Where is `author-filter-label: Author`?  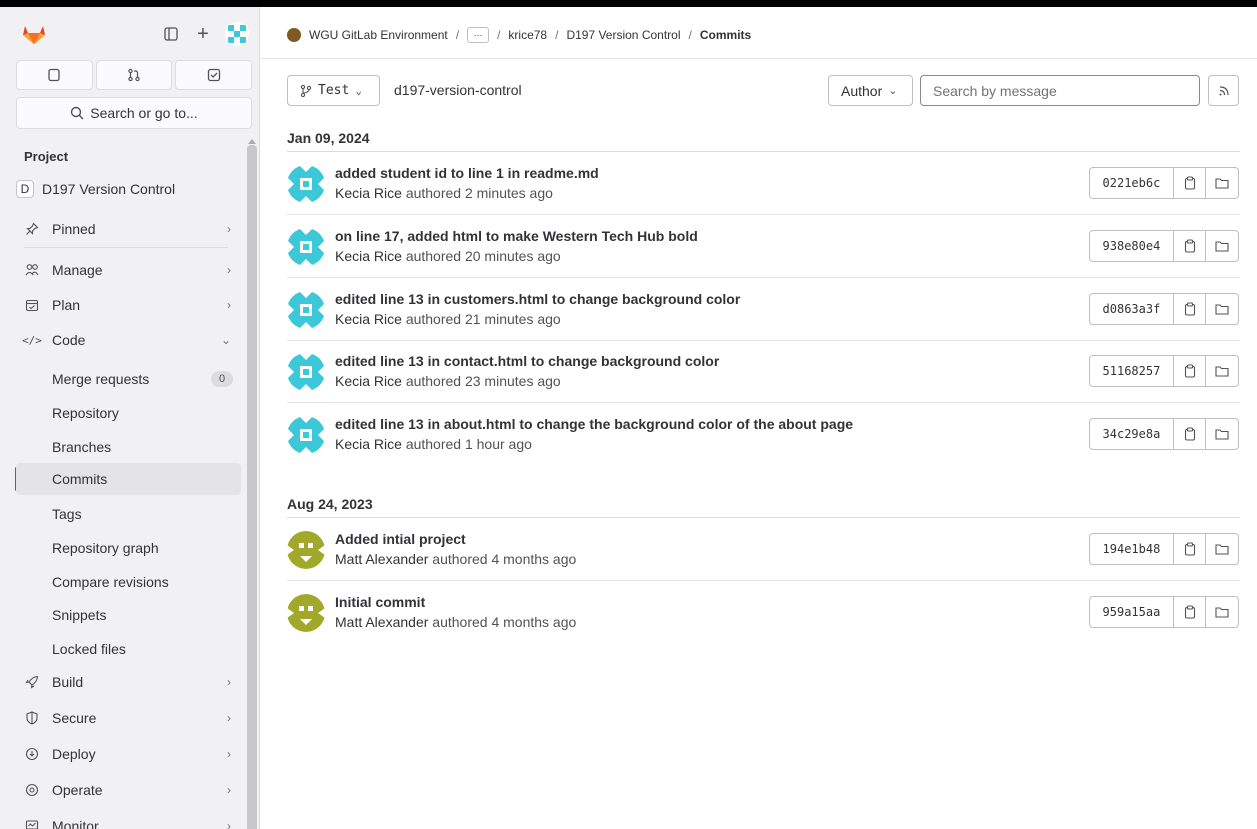 author-filter-label: Author is located at coordinates (862, 90).